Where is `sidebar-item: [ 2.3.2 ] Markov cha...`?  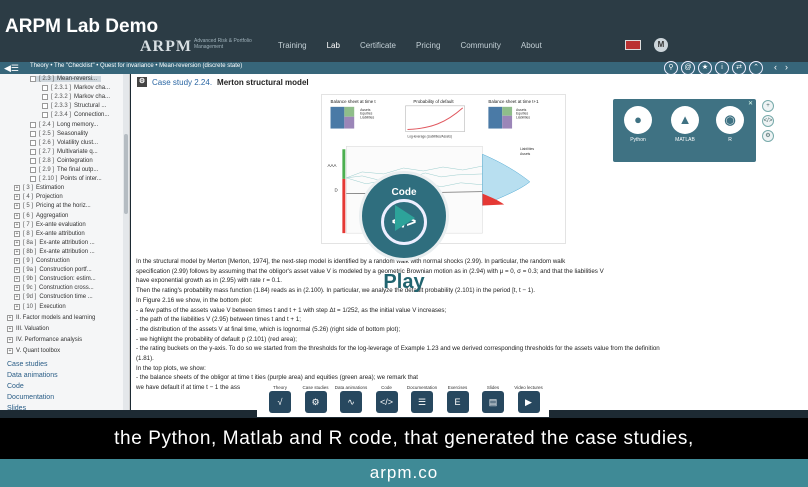
sidebar-item: [ 2.3.2 ] Markov cha... is located at coordinates (76, 97).